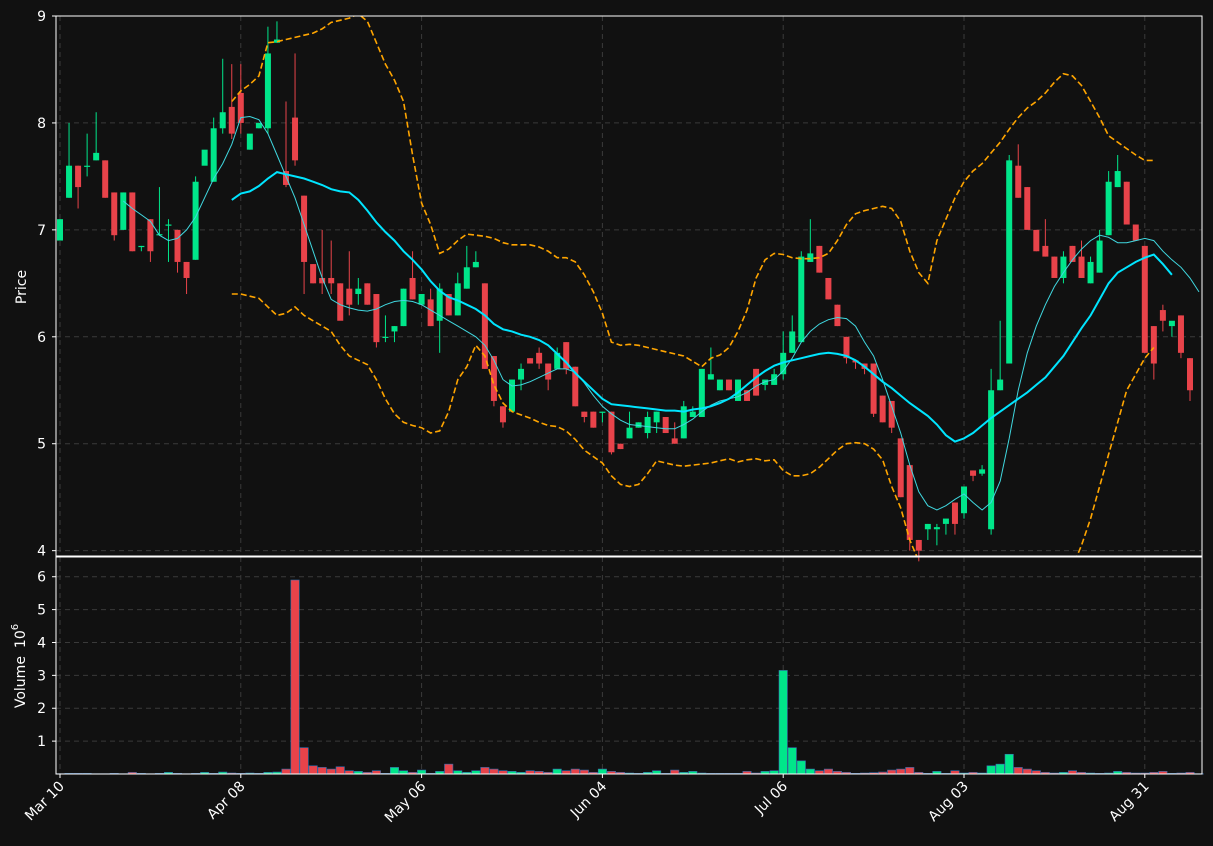 The image size is (1213, 846). What do you see at coordinates (41, 578) in the screenshot?
I see `volume-tick-label: 6` at bounding box center [41, 578].